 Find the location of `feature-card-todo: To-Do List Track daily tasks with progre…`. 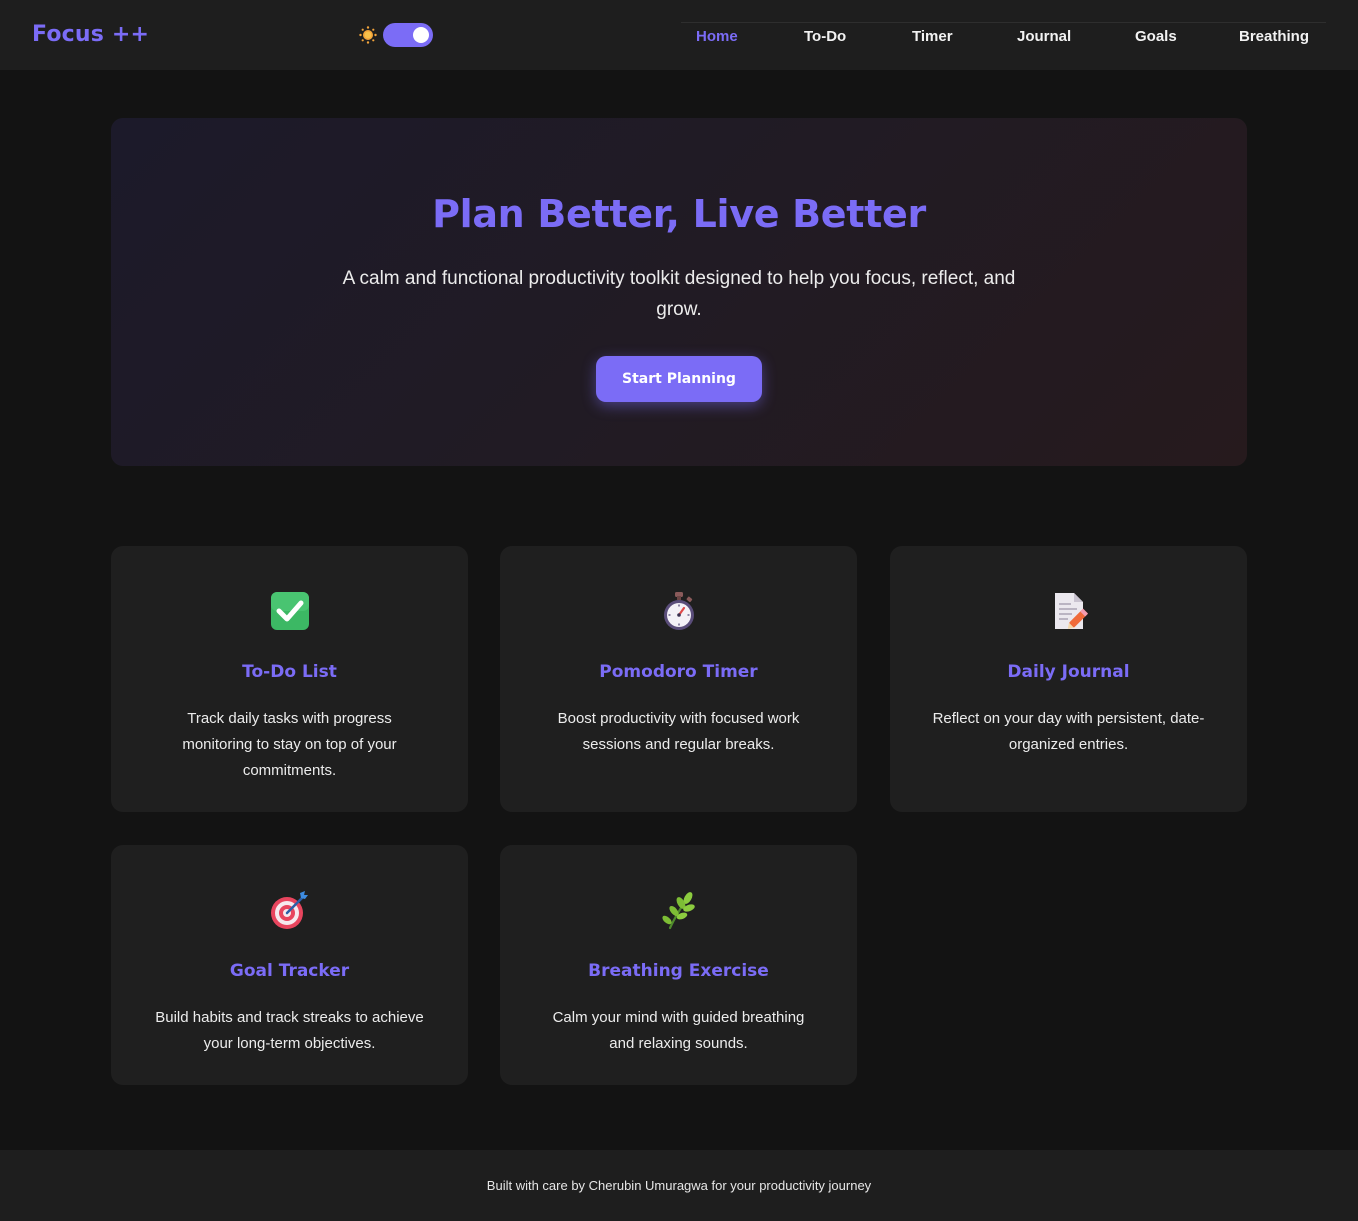

feature-card-todo: To-Do List Track daily tasks with progre… is located at coordinates (289, 679).